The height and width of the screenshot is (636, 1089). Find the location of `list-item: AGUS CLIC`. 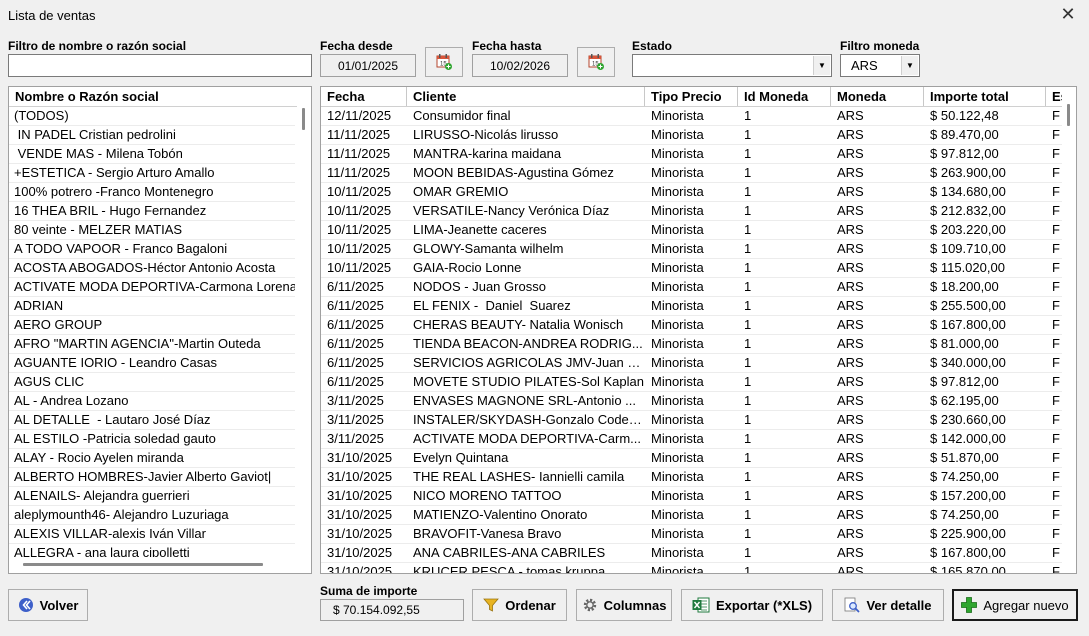

list-item: AGUS CLIC is located at coordinates (152, 382).